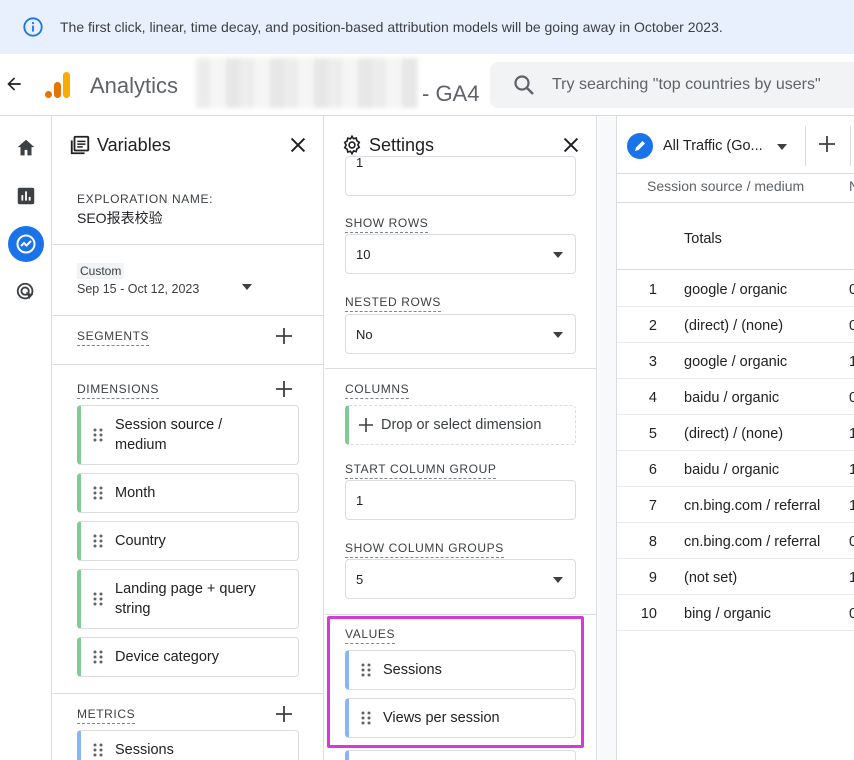 The width and height of the screenshot is (854, 760). What do you see at coordinates (735, 325) in the screenshot?
I see `table-row: 2 (direct) / (none) 0` at bounding box center [735, 325].